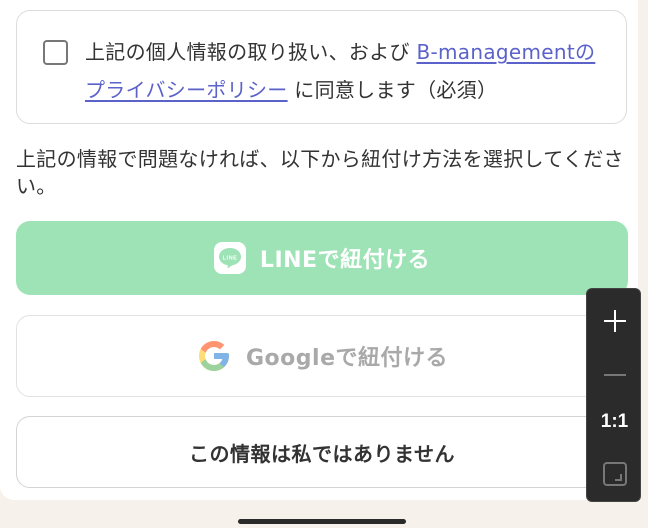 The height and width of the screenshot is (528, 648). I want to click on home-indicator, so click(322, 521).